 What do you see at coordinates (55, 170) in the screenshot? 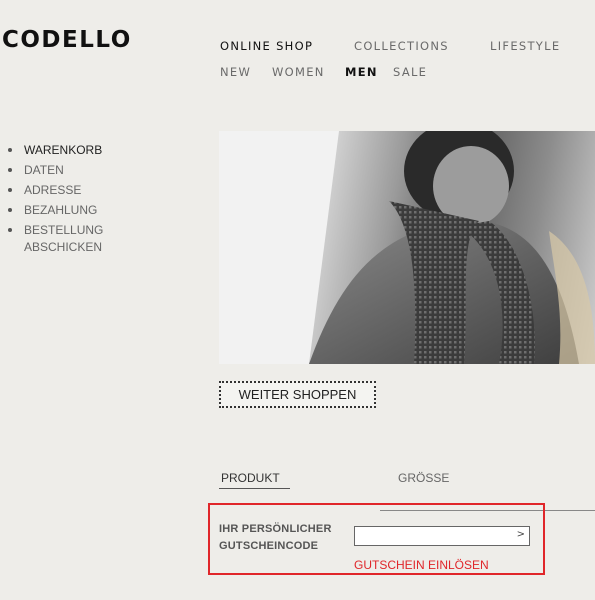
I see `step-daten: DATEN` at bounding box center [55, 170].